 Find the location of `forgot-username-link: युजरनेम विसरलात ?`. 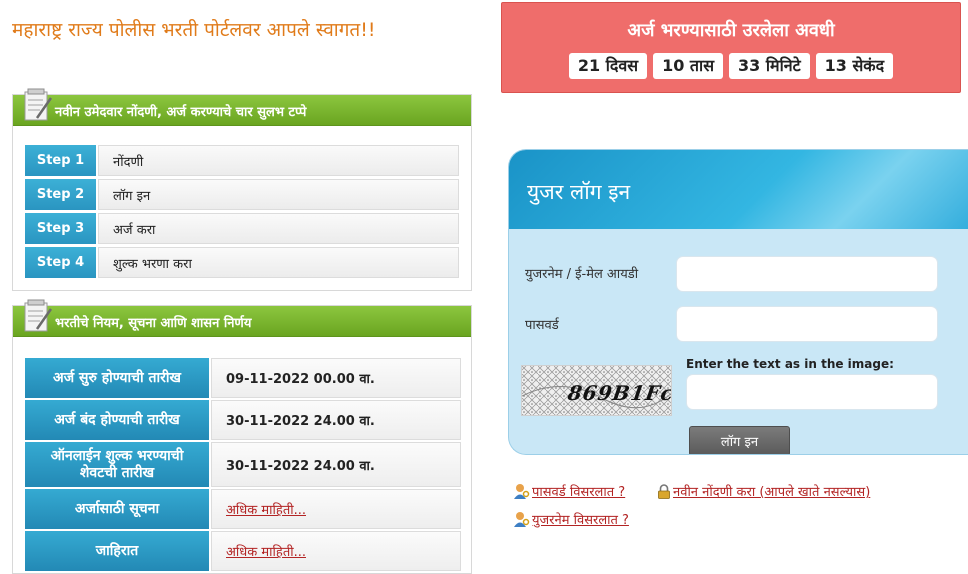

forgot-username-link: युजरनेम विसरलात ? is located at coordinates (571, 519).